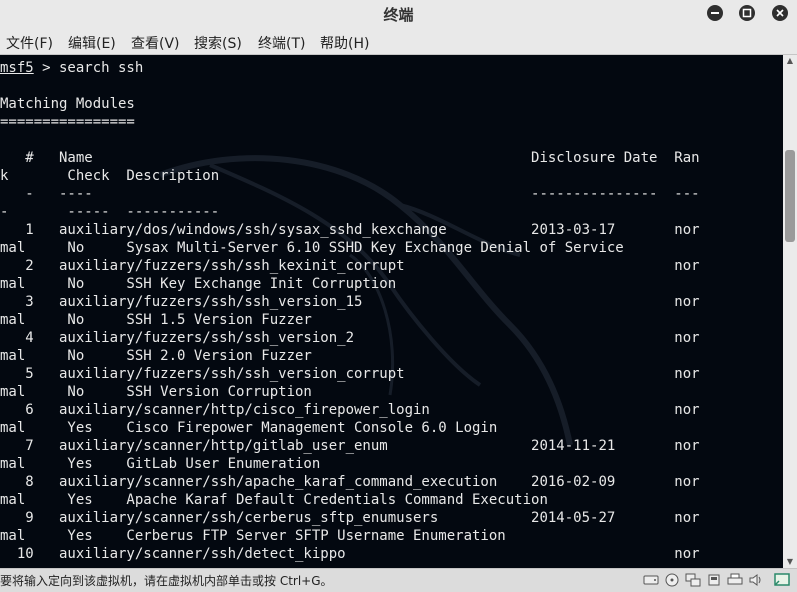 This screenshot has height=592, width=797. Describe the element at coordinates (651, 580) in the screenshot. I see `hard-disk-icon` at that location.